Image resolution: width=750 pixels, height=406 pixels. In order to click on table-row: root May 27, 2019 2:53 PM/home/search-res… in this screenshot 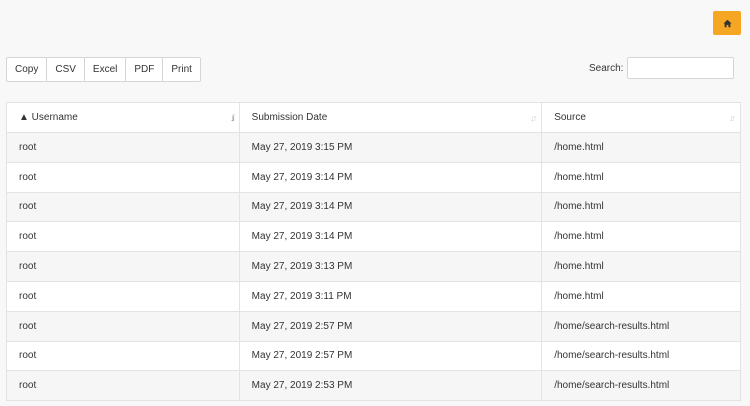, I will do `click(373, 386)`.